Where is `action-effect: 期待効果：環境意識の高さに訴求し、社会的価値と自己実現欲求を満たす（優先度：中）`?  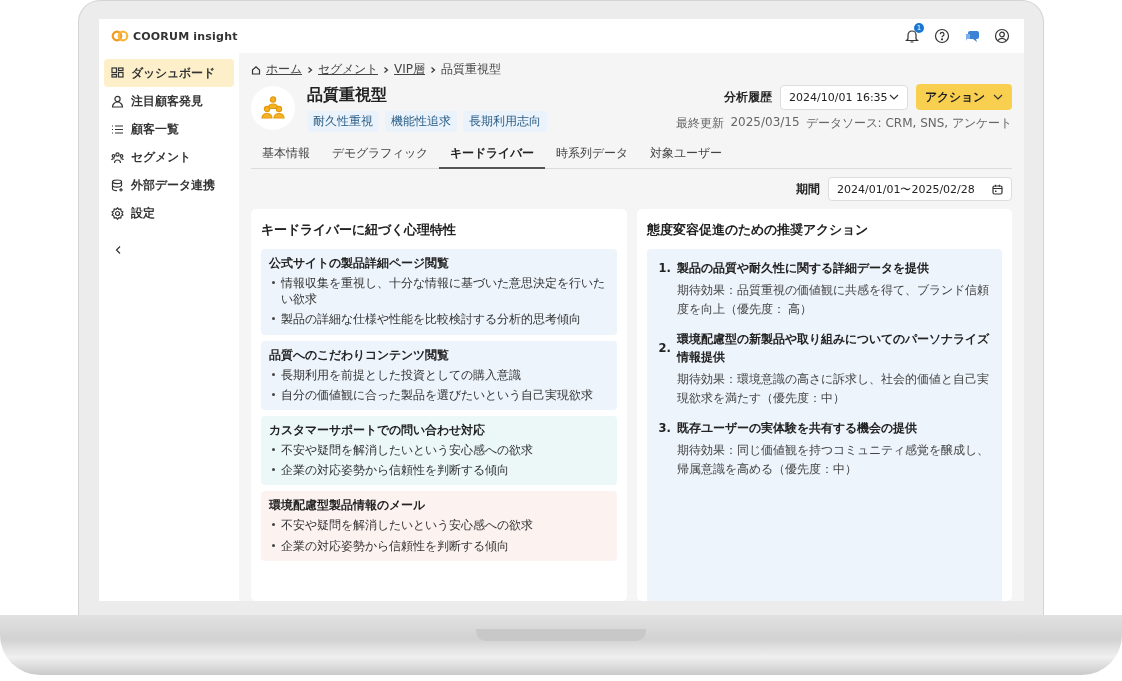 action-effect: 期待効果：環境意識の高さに訴求し、社会的価値と自己実現欲求を満たす（優先度：中） is located at coordinates (833, 389).